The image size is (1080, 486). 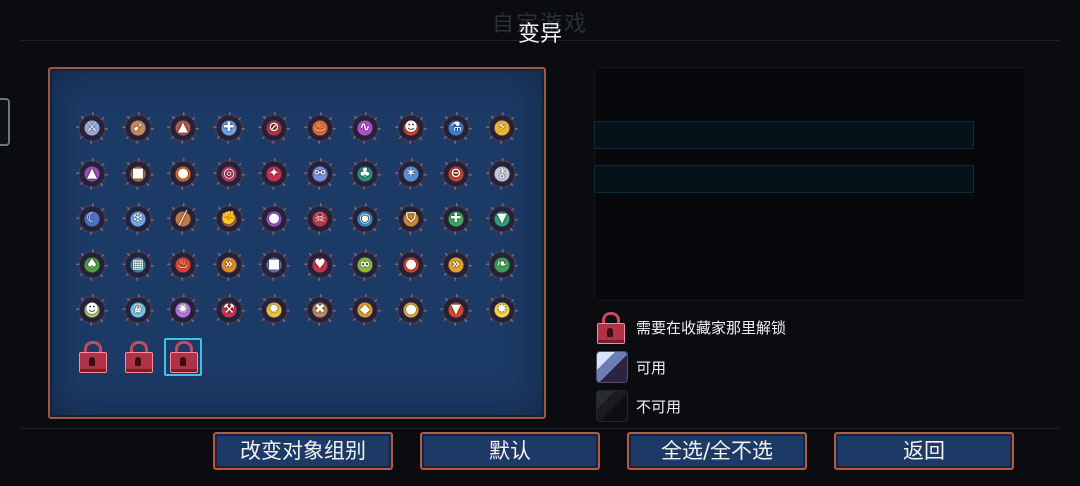 I want to click on bottom-divider, so click(x=540, y=428).